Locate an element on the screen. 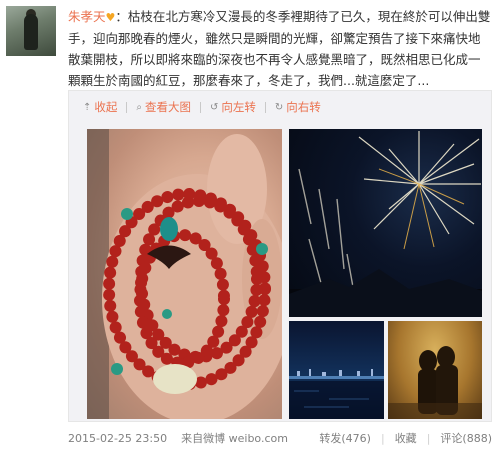  repost-button: 转发(476) is located at coordinates (345, 438).